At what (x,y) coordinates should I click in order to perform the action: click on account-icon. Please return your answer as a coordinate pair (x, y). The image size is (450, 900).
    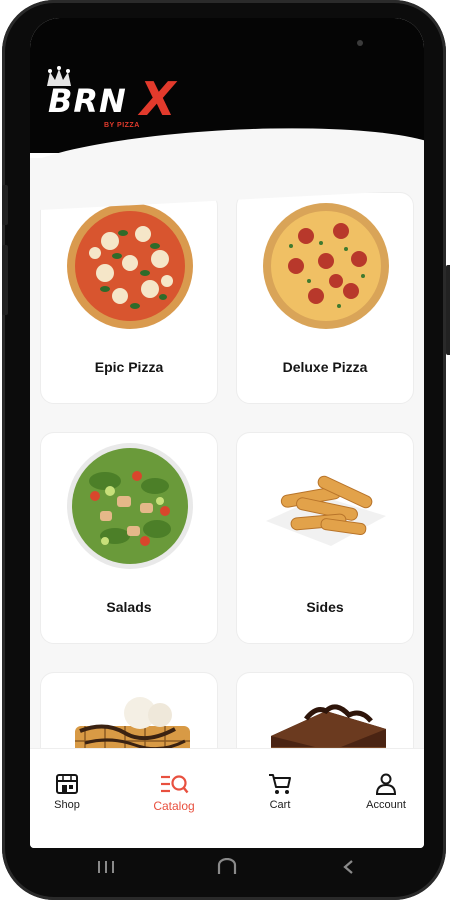
    Looking at the image, I should click on (386, 784).